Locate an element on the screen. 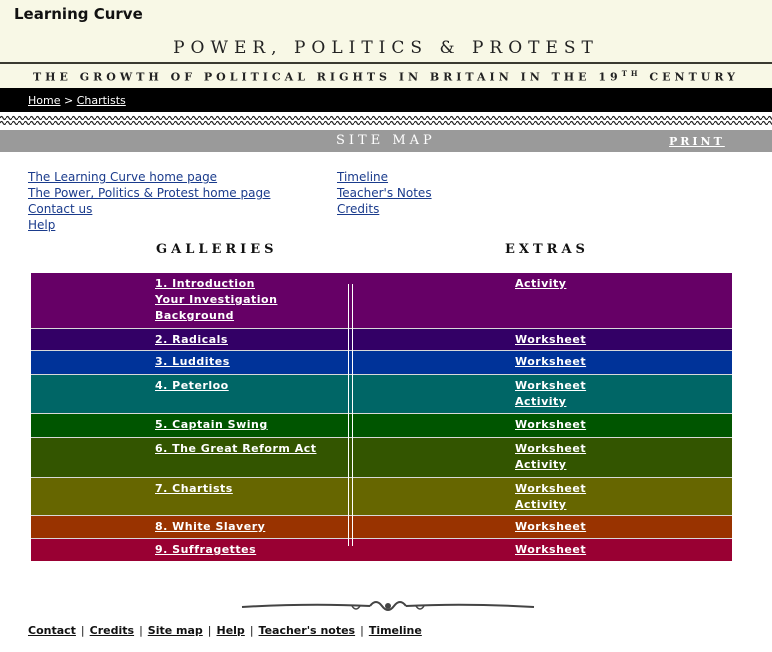  print-link: PRINT is located at coordinates (697, 141).